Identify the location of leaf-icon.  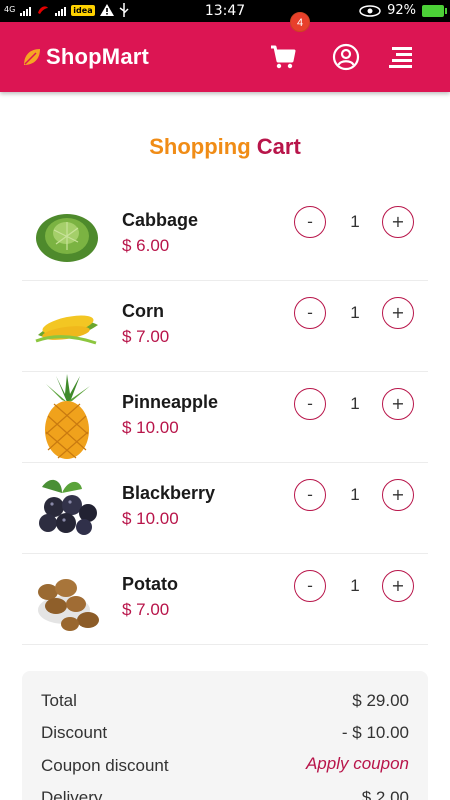
(32, 57).